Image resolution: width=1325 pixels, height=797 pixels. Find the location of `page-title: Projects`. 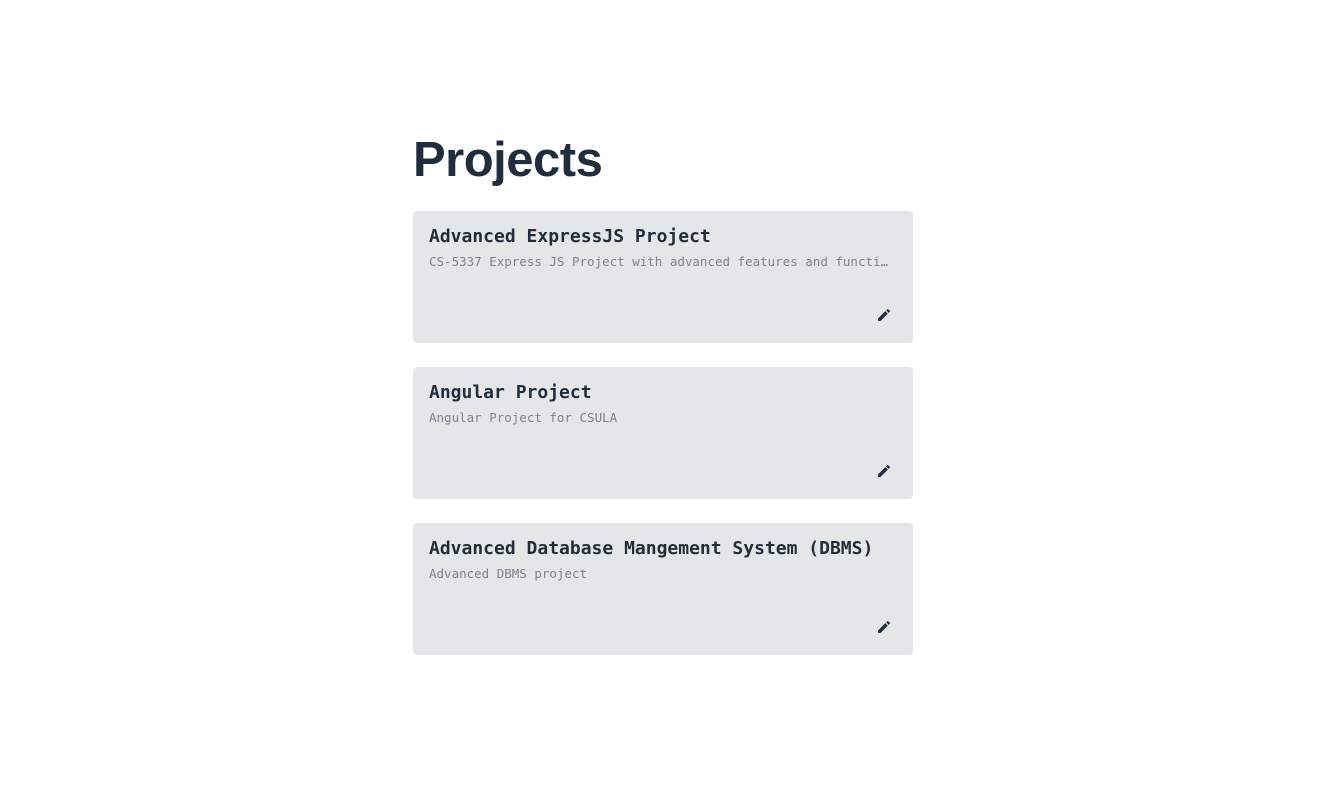

page-title: Projects is located at coordinates (508, 160).